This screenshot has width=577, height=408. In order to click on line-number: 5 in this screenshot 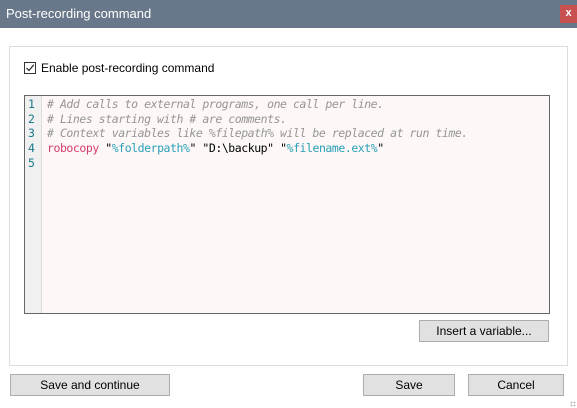, I will do `click(31, 163)`.